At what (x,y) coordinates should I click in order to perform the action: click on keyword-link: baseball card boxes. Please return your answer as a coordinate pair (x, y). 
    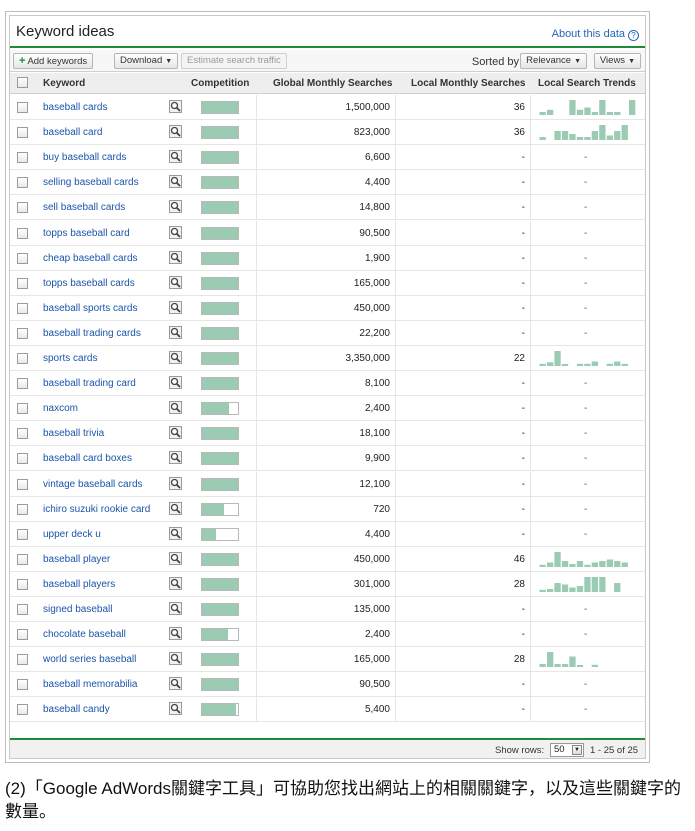
    Looking at the image, I should click on (87, 458).